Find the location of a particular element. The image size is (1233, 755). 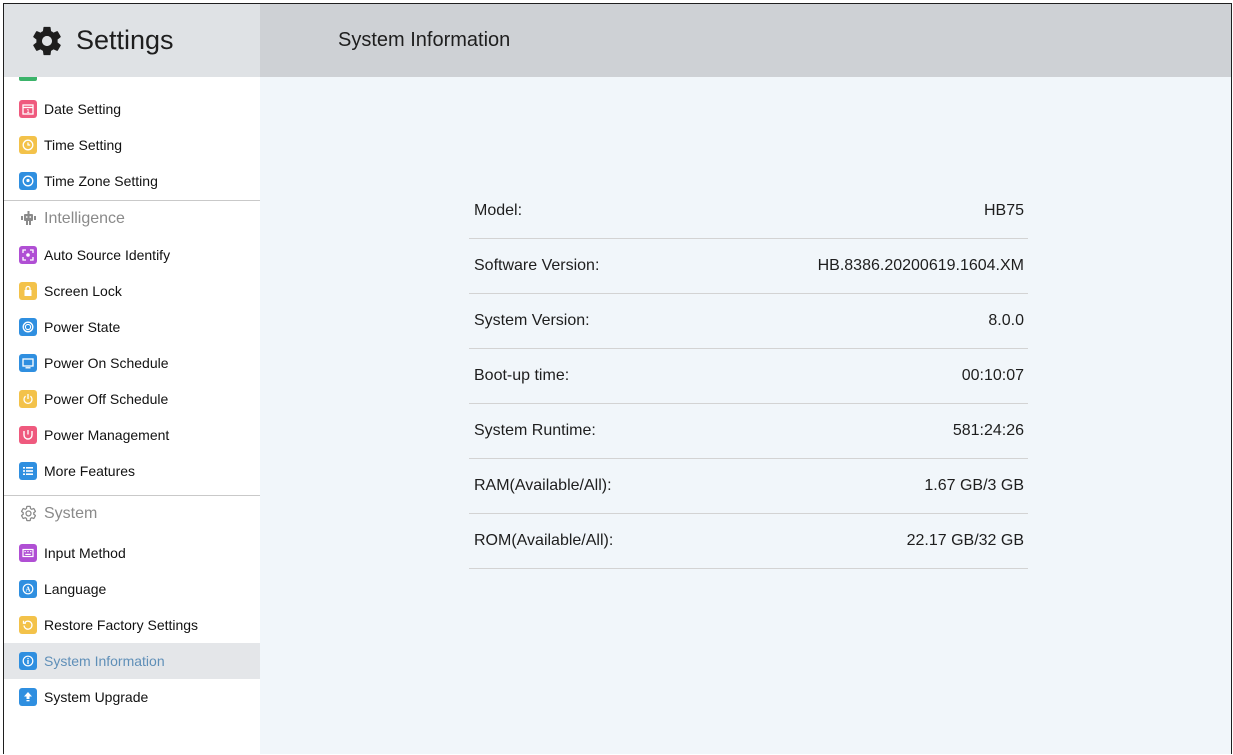

partial-icon is located at coordinates (28, 79).